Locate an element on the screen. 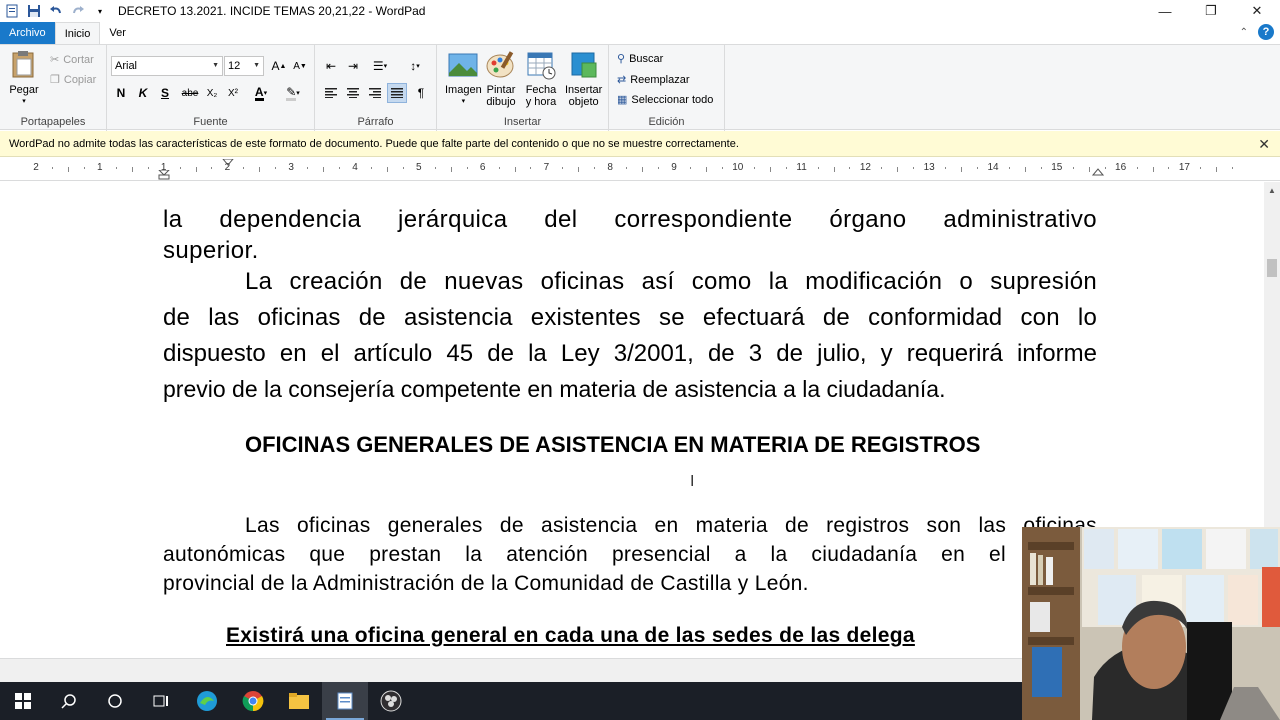 The width and height of the screenshot is (1280, 720). shrink-font-icon: A ▼ is located at coordinates (300, 66).